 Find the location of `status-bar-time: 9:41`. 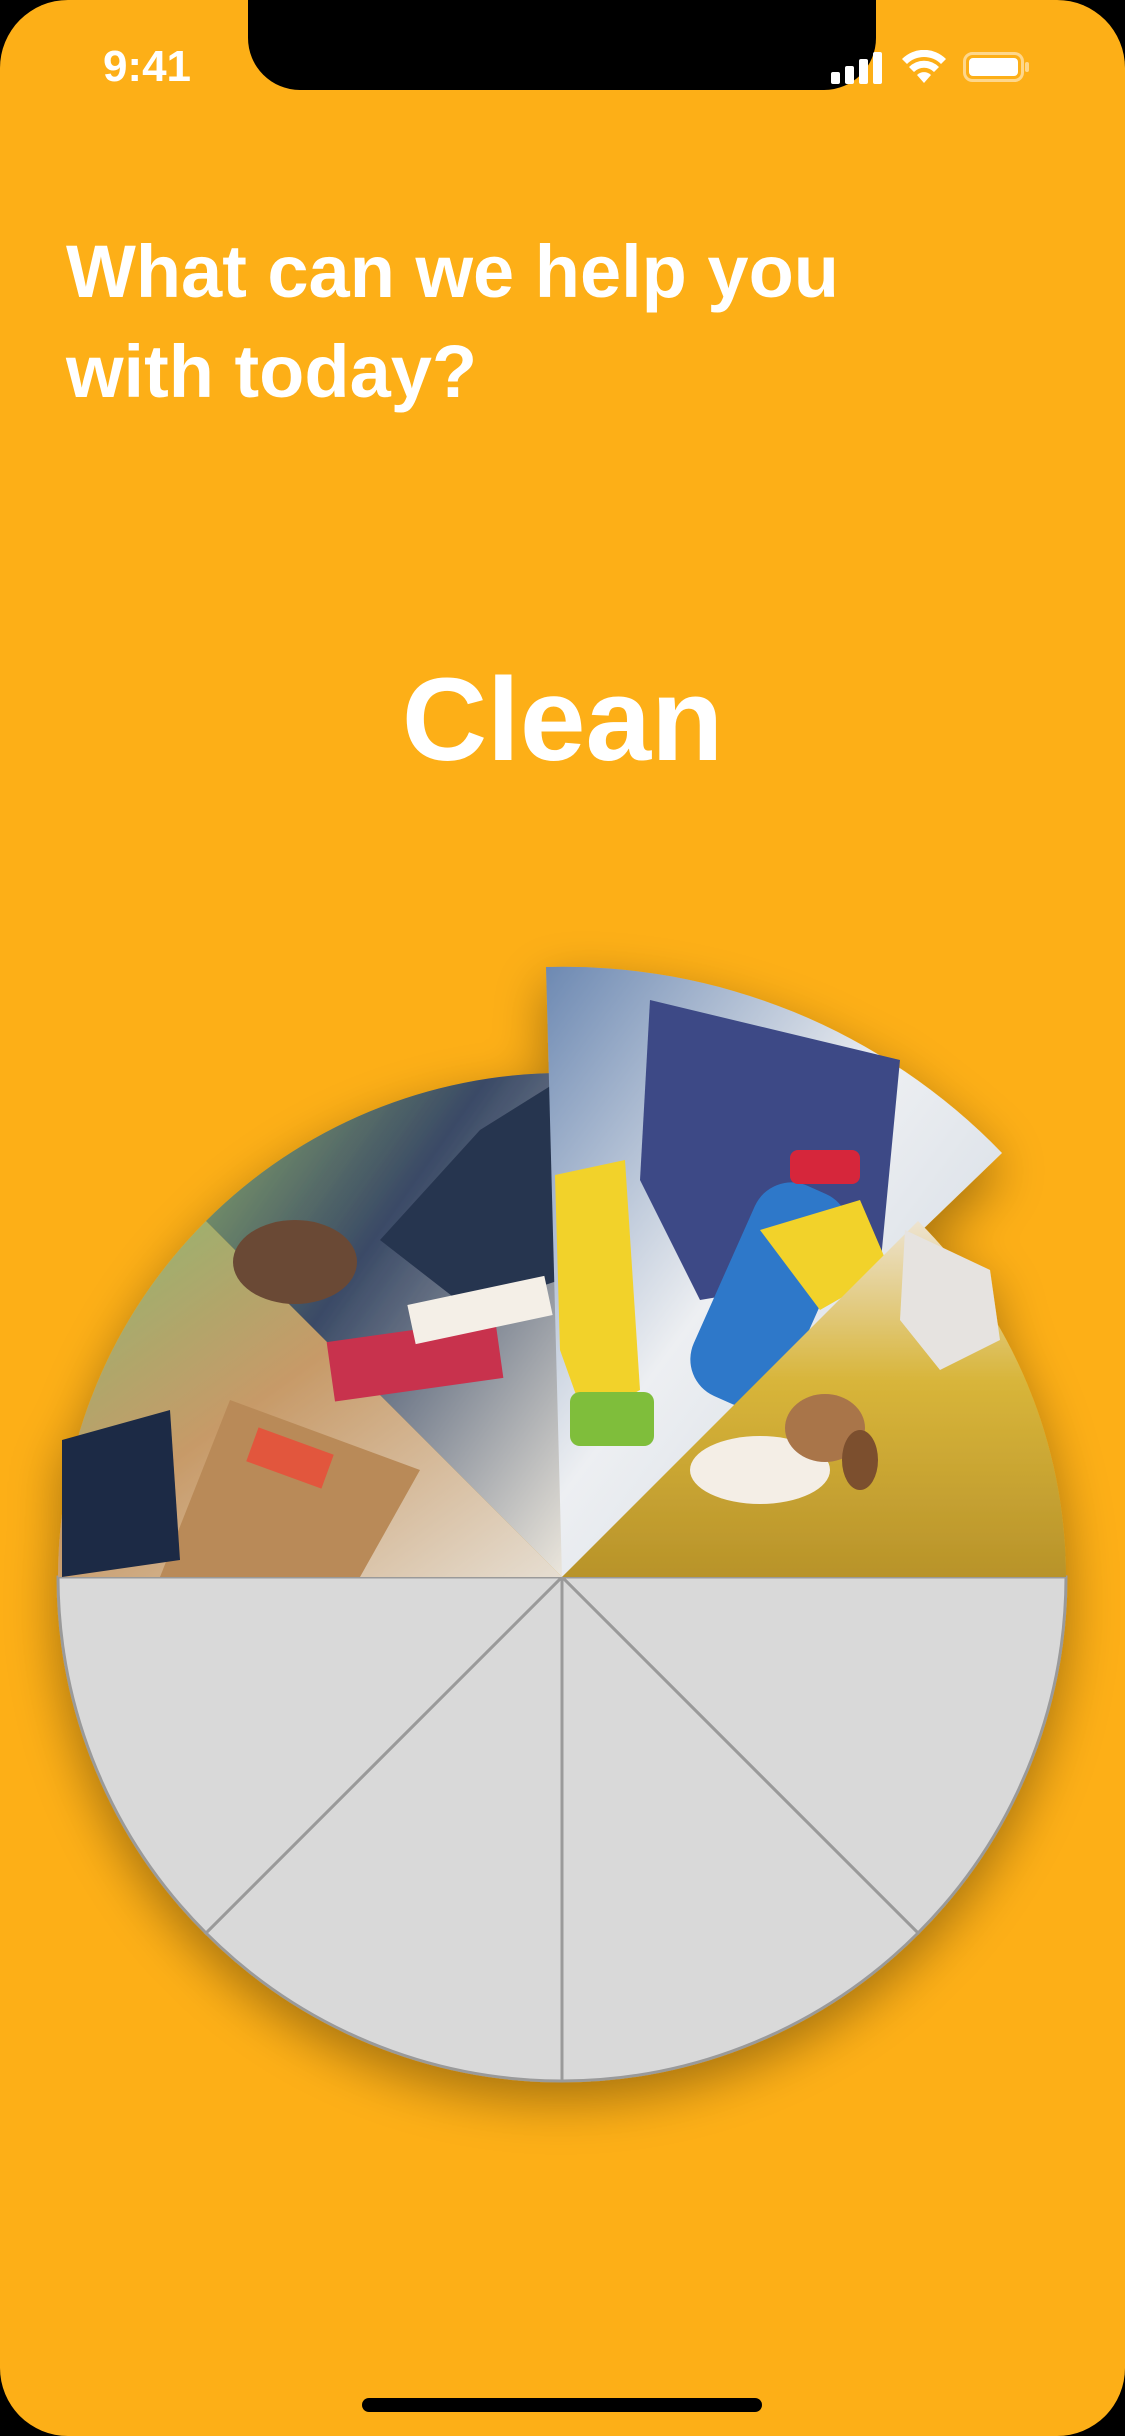

status-bar-time: 9:41 is located at coordinates (147, 66).